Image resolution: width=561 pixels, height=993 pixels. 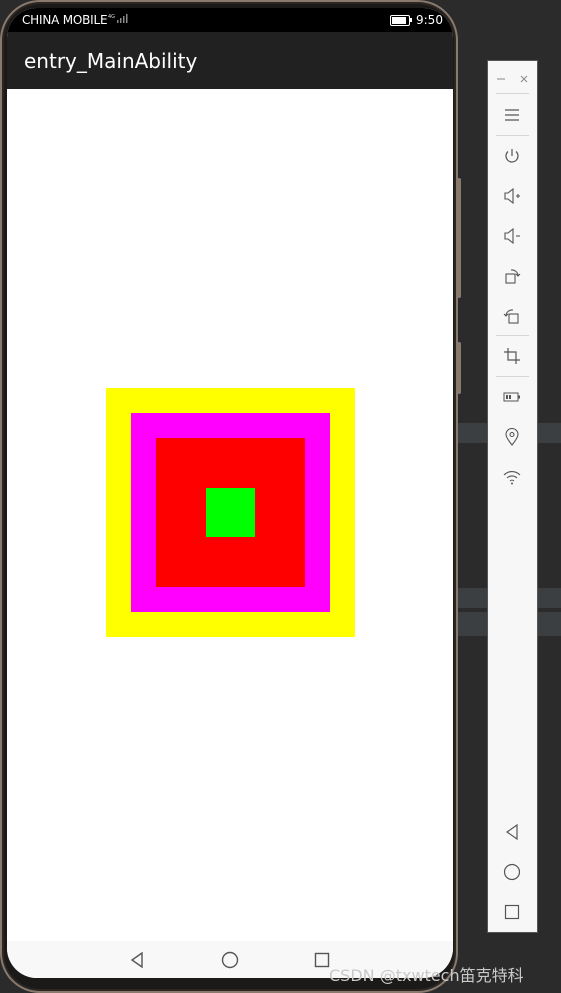 I want to click on wifi-icon, so click(x=512, y=477).